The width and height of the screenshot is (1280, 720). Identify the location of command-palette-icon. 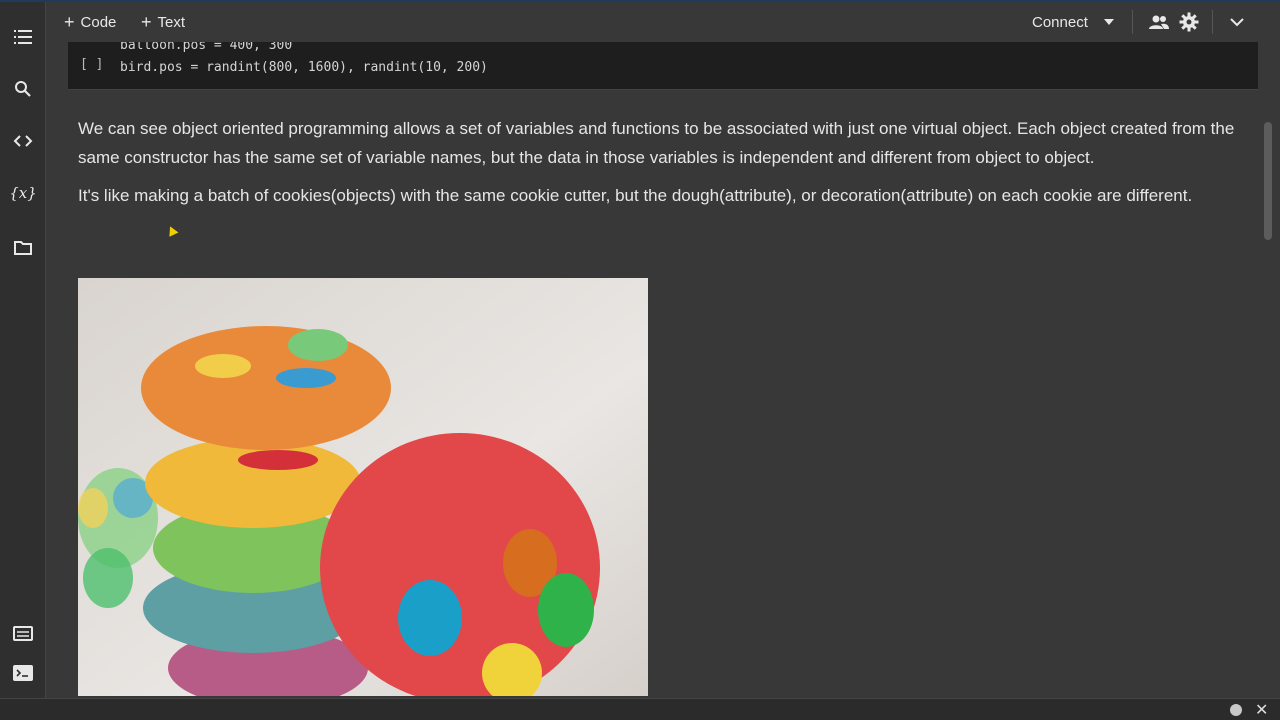
(23, 633).